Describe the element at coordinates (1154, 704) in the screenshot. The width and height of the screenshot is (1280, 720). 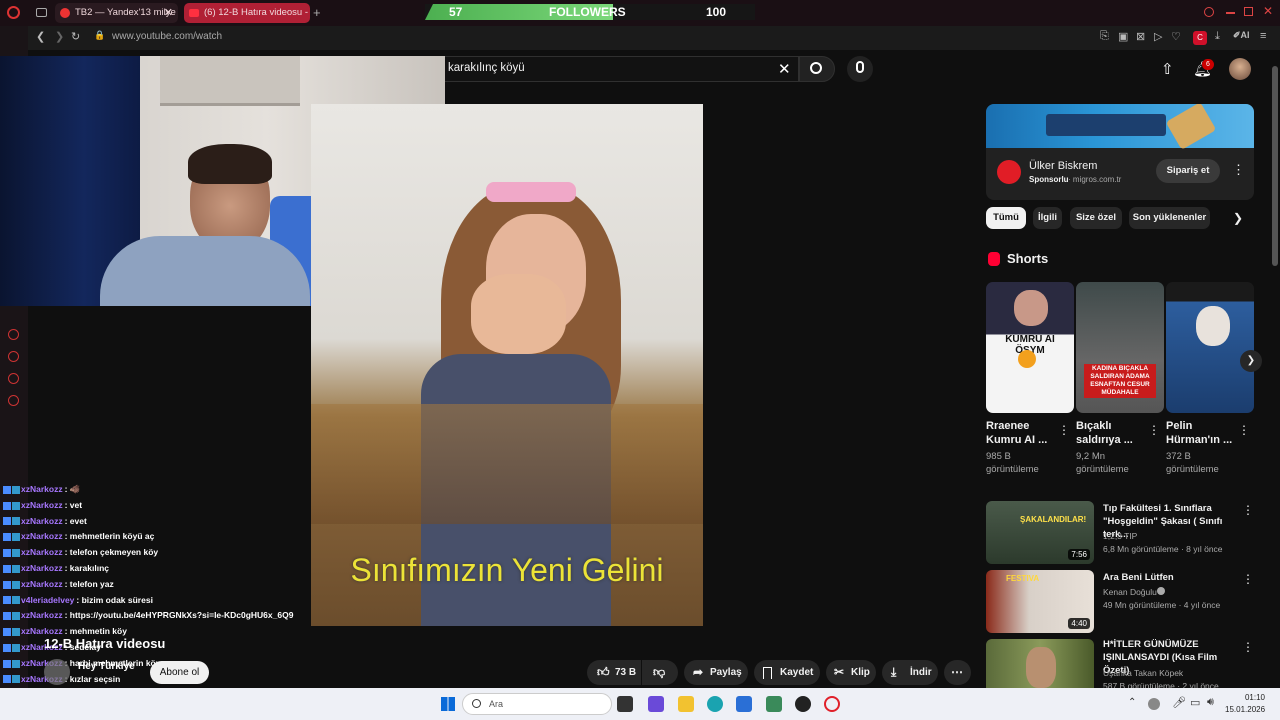
I see `tray-app-icon` at that location.